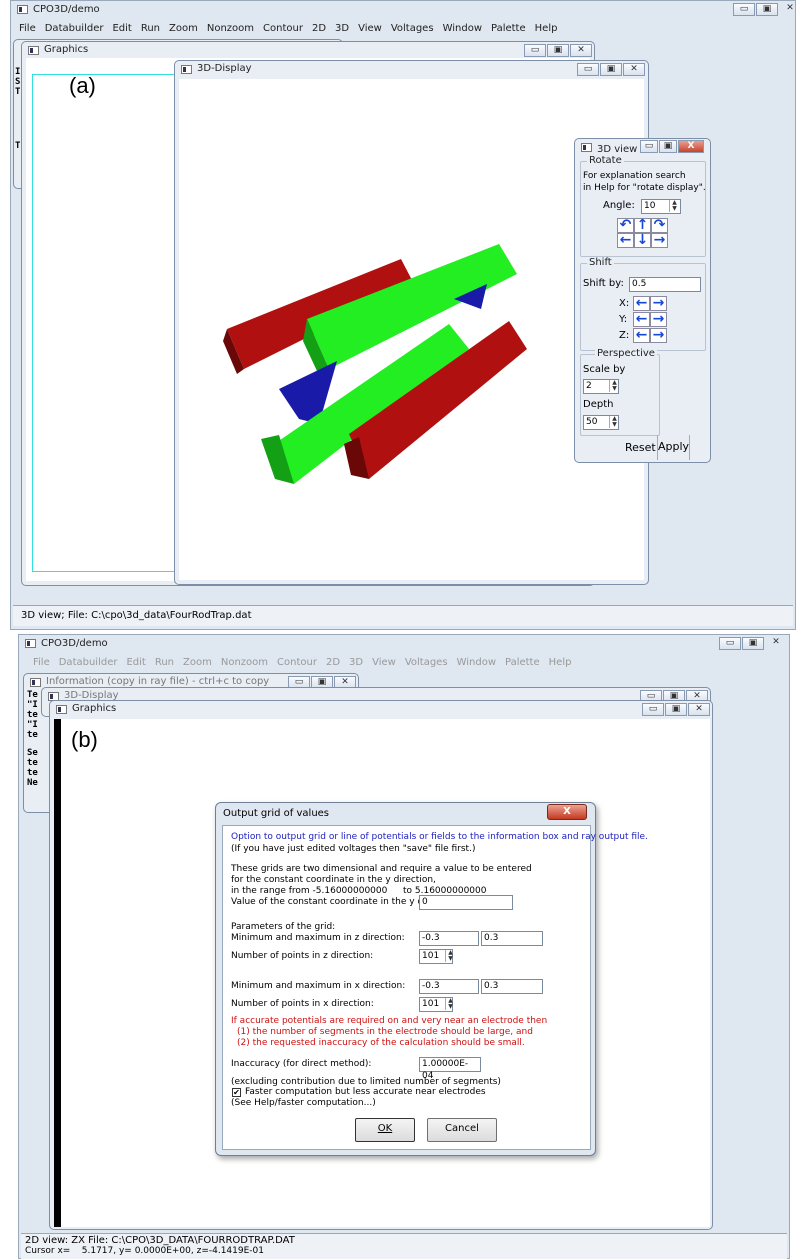  What do you see at coordinates (94, 708) in the screenshot?
I see `graphics-title: Graphics` at bounding box center [94, 708].